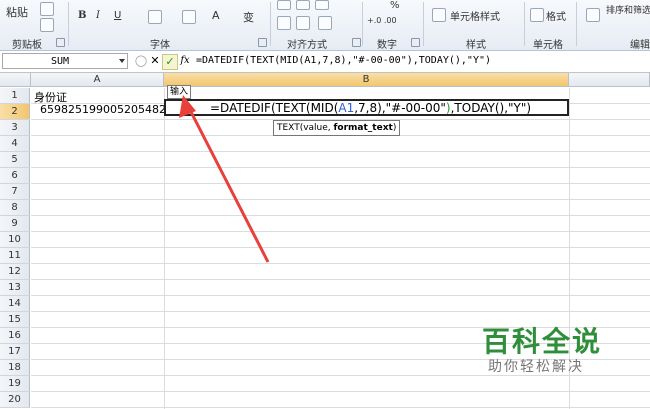 This screenshot has height=409, width=650. Describe the element at coordinates (542, 341) in the screenshot. I see `watermark-logo: 百科全说` at that location.